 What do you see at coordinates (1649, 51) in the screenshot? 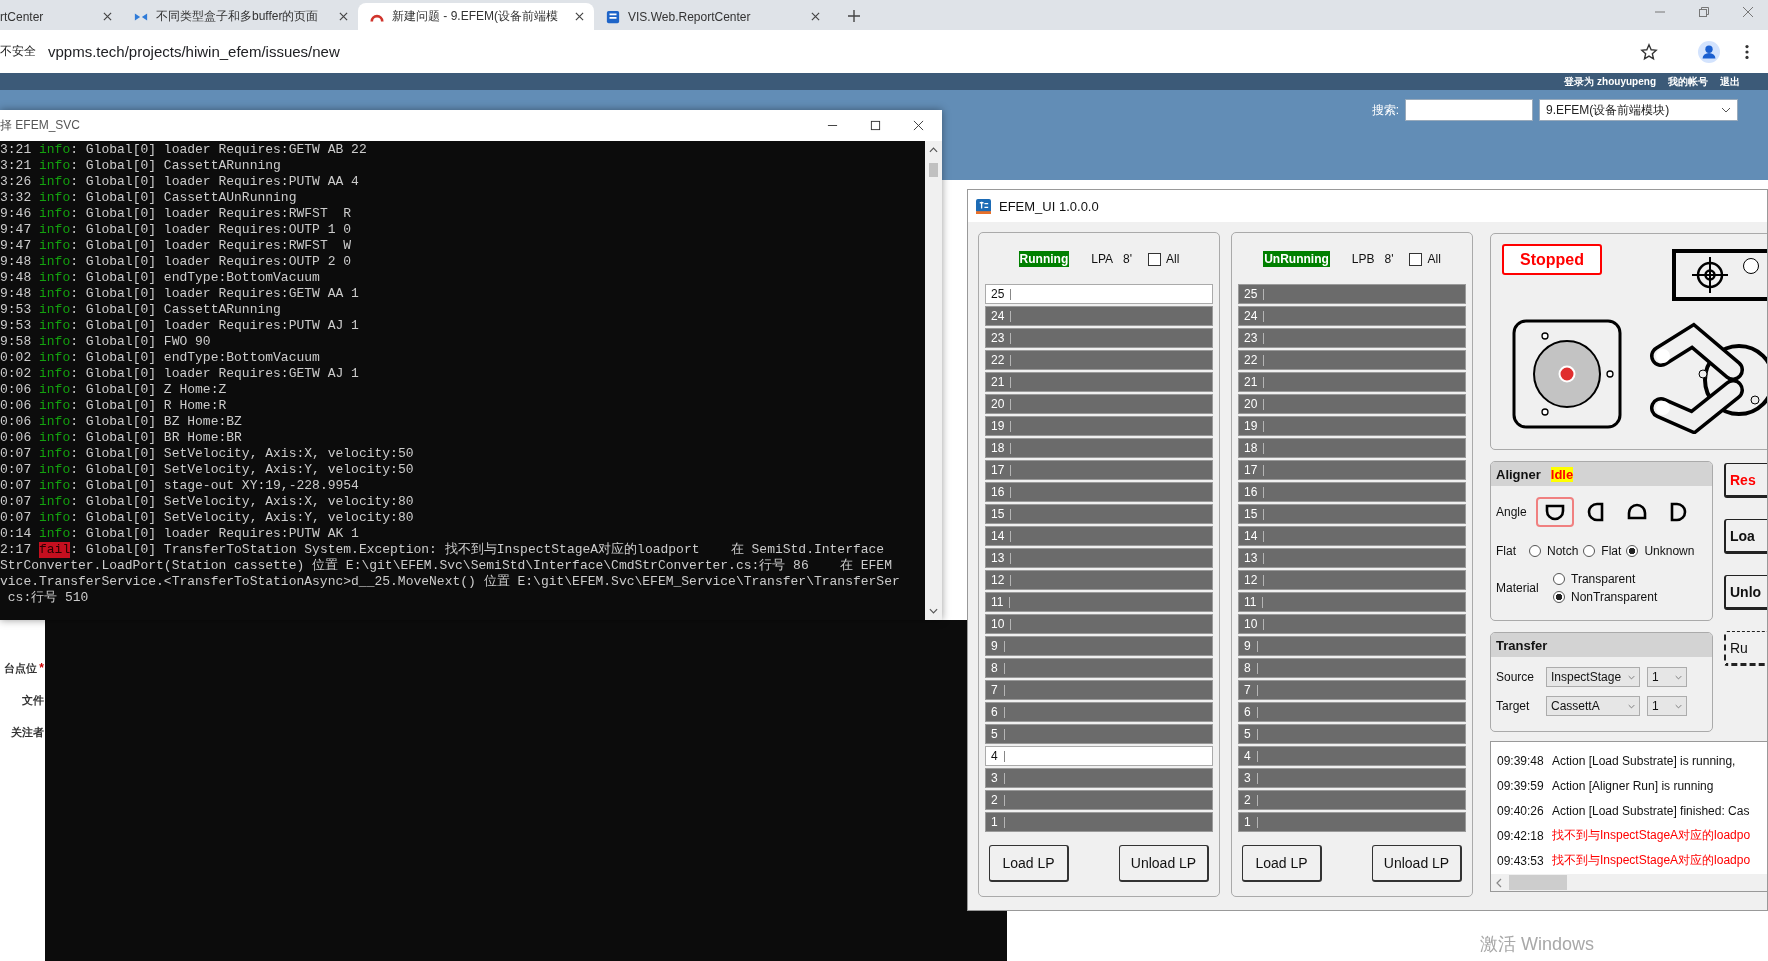
I see `star-icon` at bounding box center [1649, 51].